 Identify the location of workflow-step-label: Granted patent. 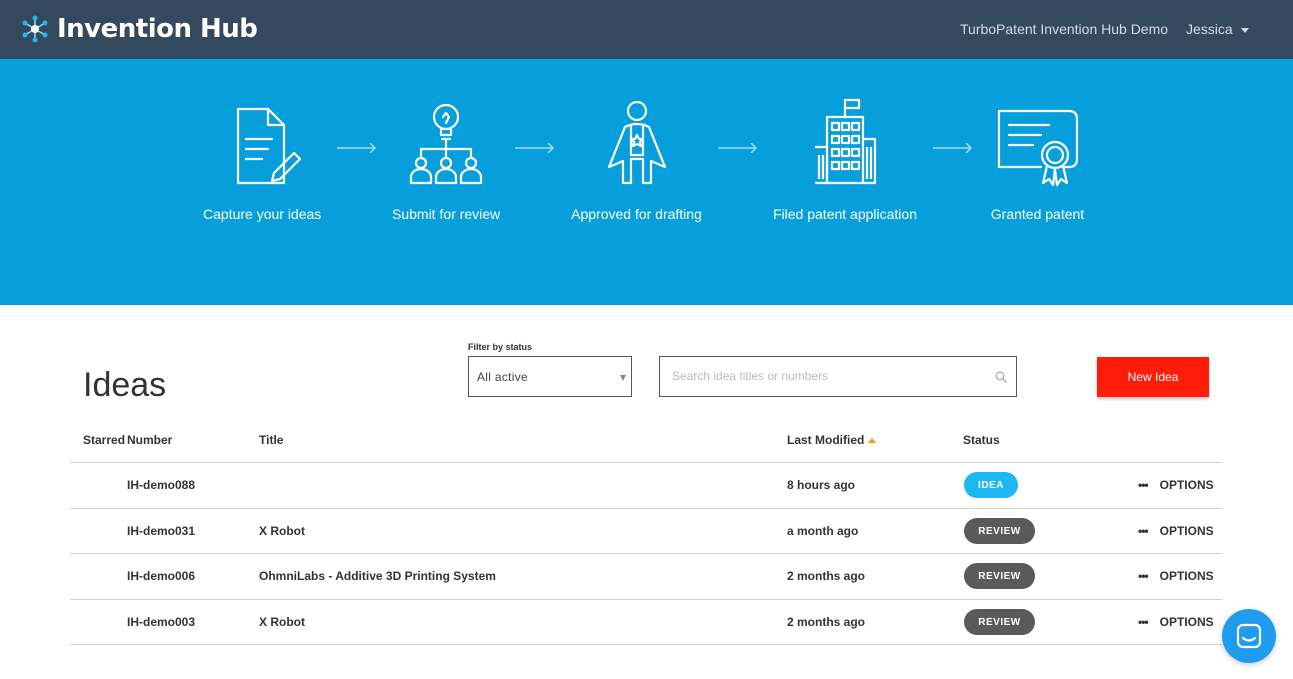
(1037, 214).